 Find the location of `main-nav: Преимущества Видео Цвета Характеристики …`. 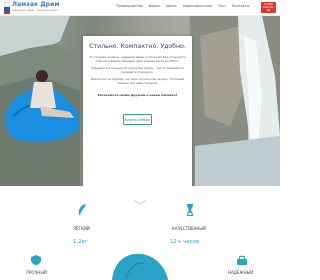

main-nav: Преимущества Видео Цвета Характеристики … is located at coordinates (185, 6).